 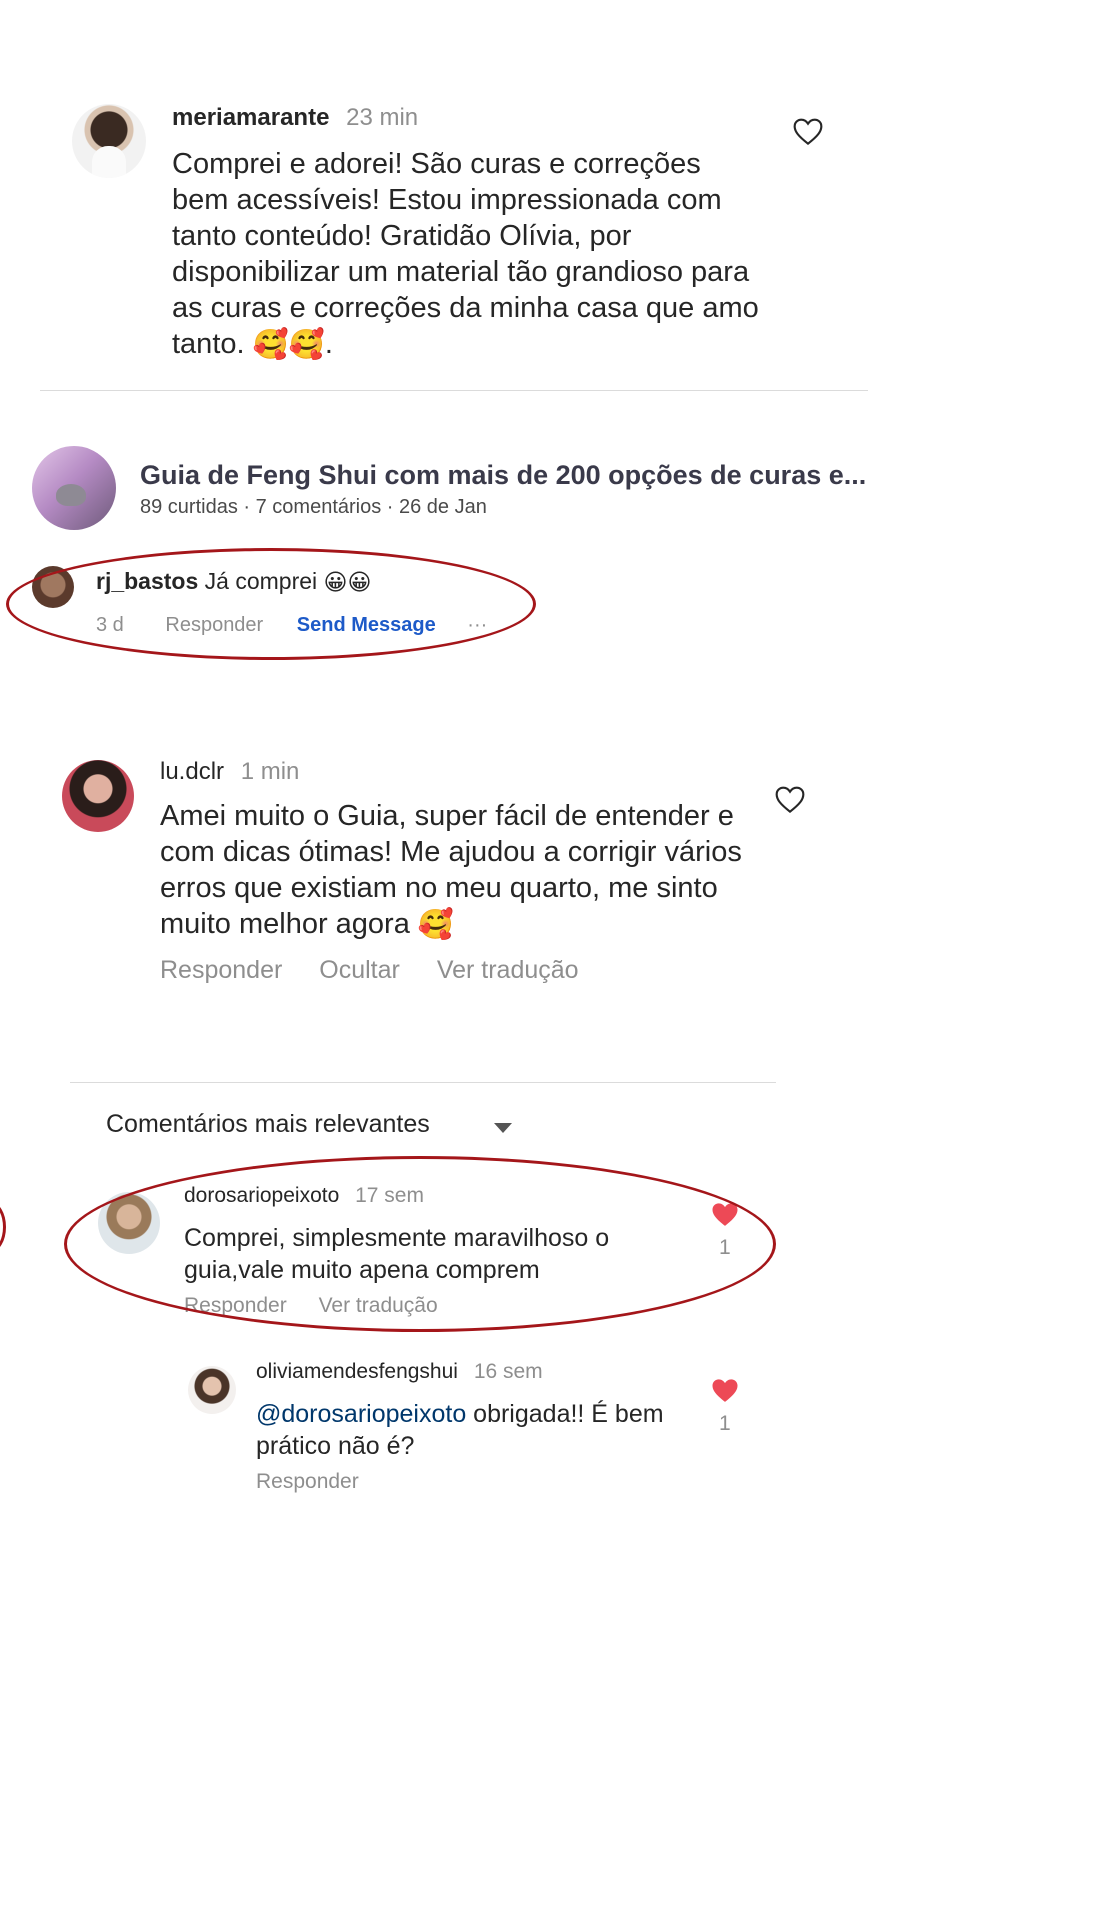 What do you see at coordinates (74, 488) in the screenshot?
I see `post-thumbnail` at bounding box center [74, 488].